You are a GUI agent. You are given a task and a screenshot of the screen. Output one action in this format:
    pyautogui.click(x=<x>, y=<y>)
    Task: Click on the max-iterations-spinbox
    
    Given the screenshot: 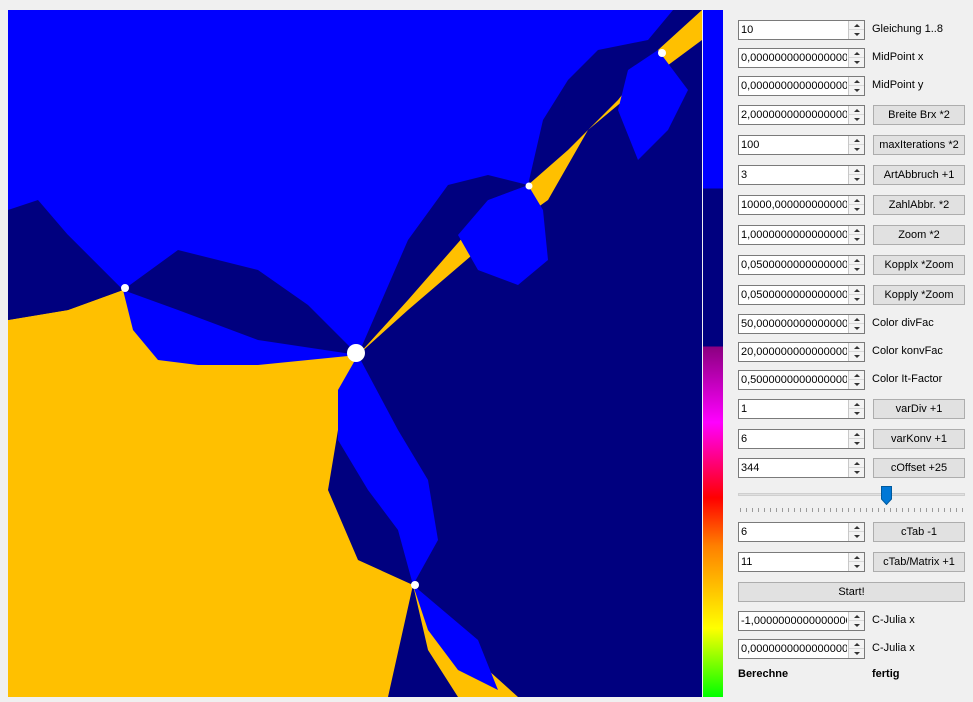 What is the action you would take?
    pyautogui.click(x=801, y=145)
    